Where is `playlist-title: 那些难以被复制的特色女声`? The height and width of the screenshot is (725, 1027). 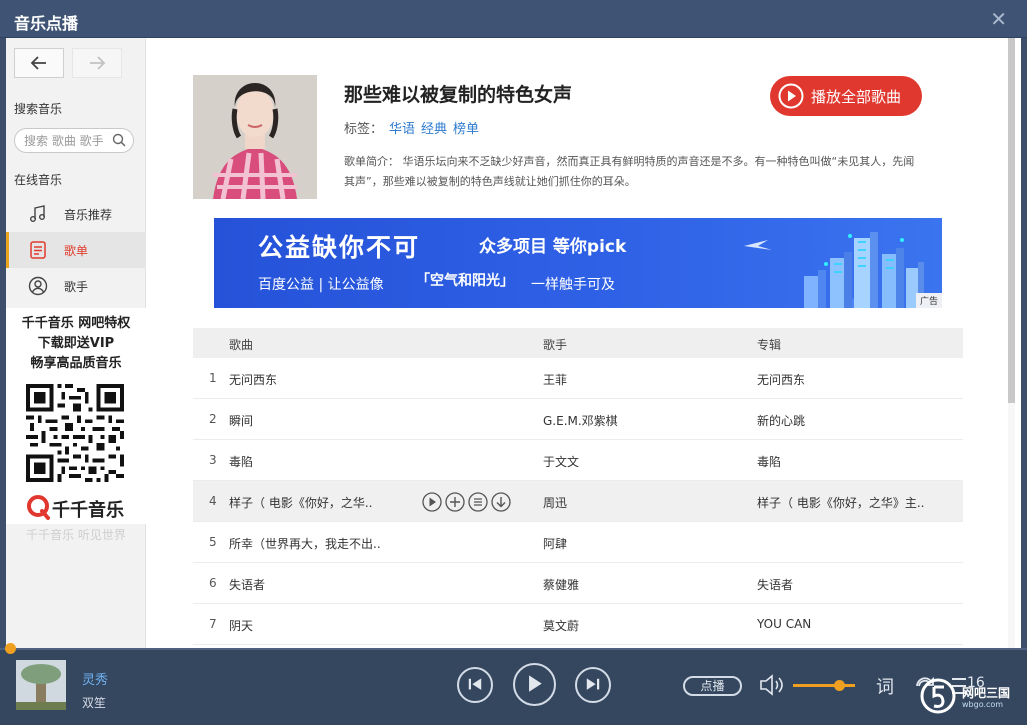 playlist-title: 那些难以被复制的特色女声 is located at coordinates (458, 95).